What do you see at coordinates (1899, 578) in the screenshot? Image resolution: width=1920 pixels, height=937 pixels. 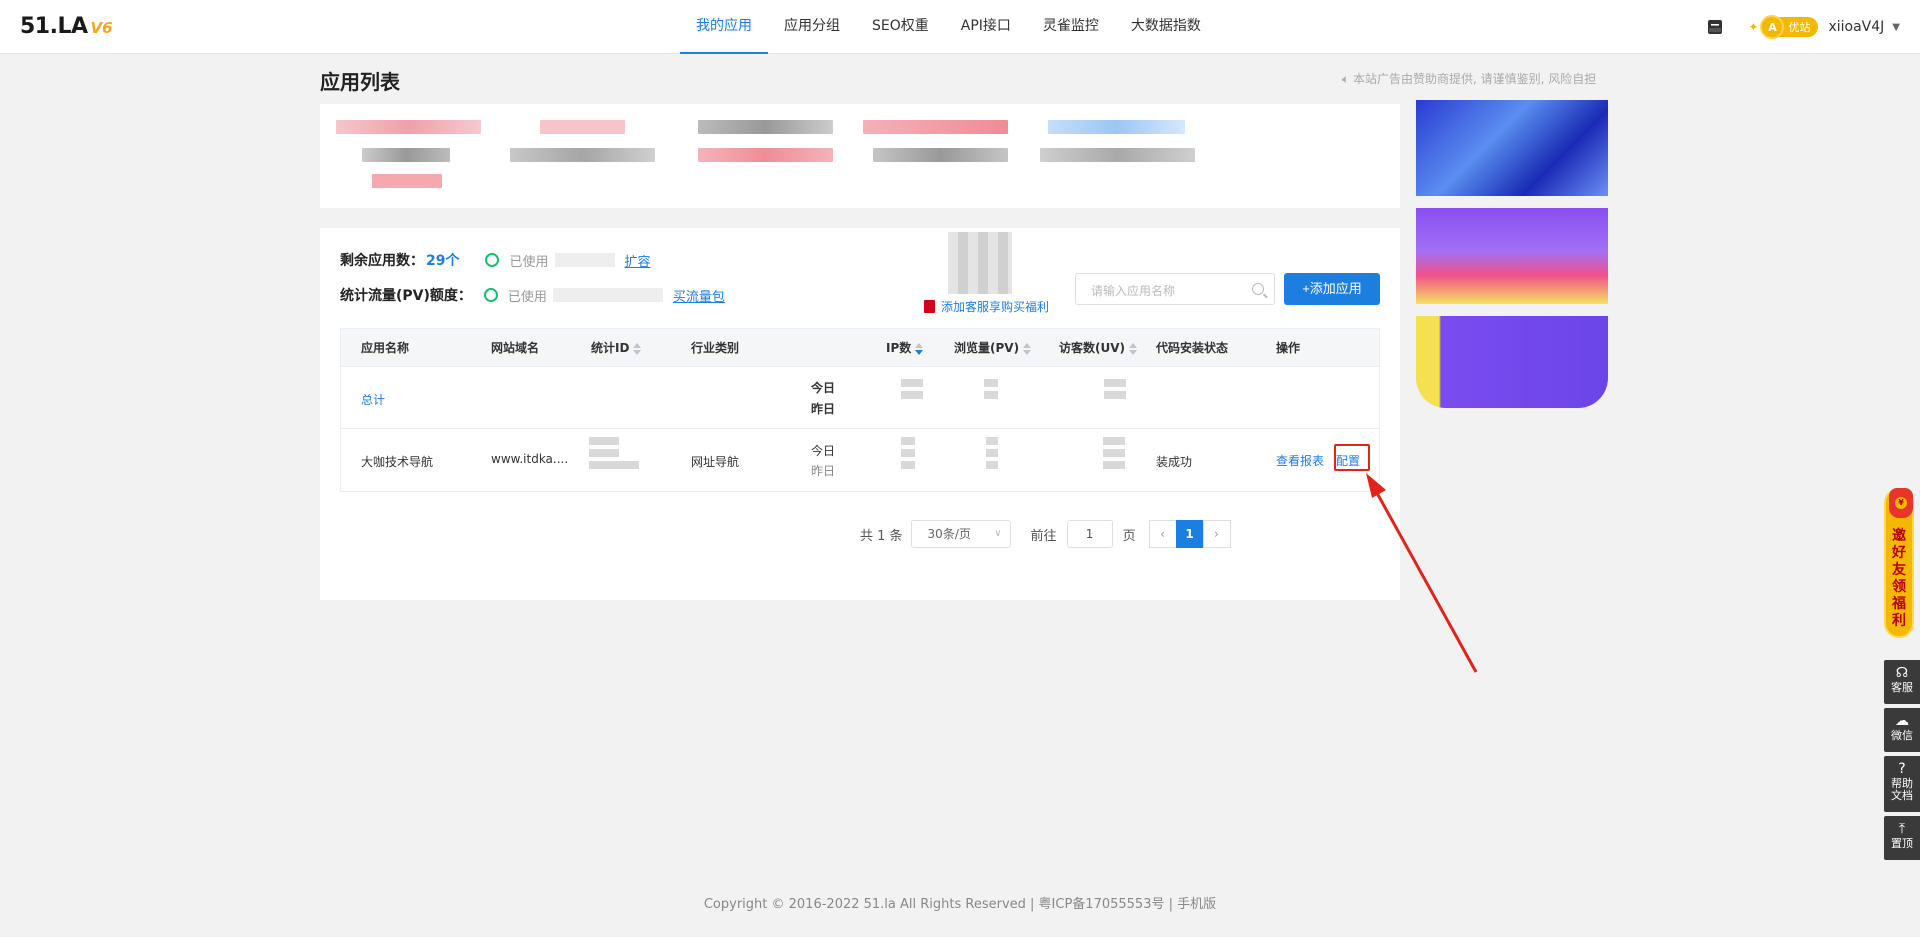 I see `invite-text: 邀好友领福利` at bounding box center [1899, 578].